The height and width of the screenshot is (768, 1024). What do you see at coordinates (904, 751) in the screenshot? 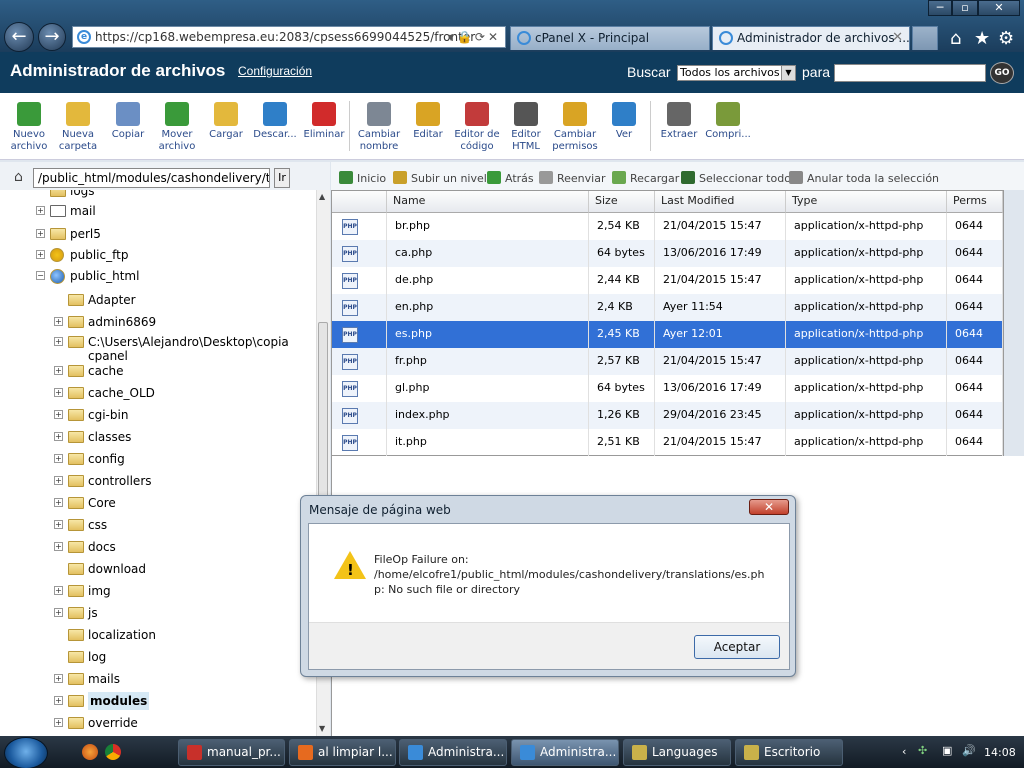
I see `chevron-left-icon: ‹` at bounding box center [904, 751].